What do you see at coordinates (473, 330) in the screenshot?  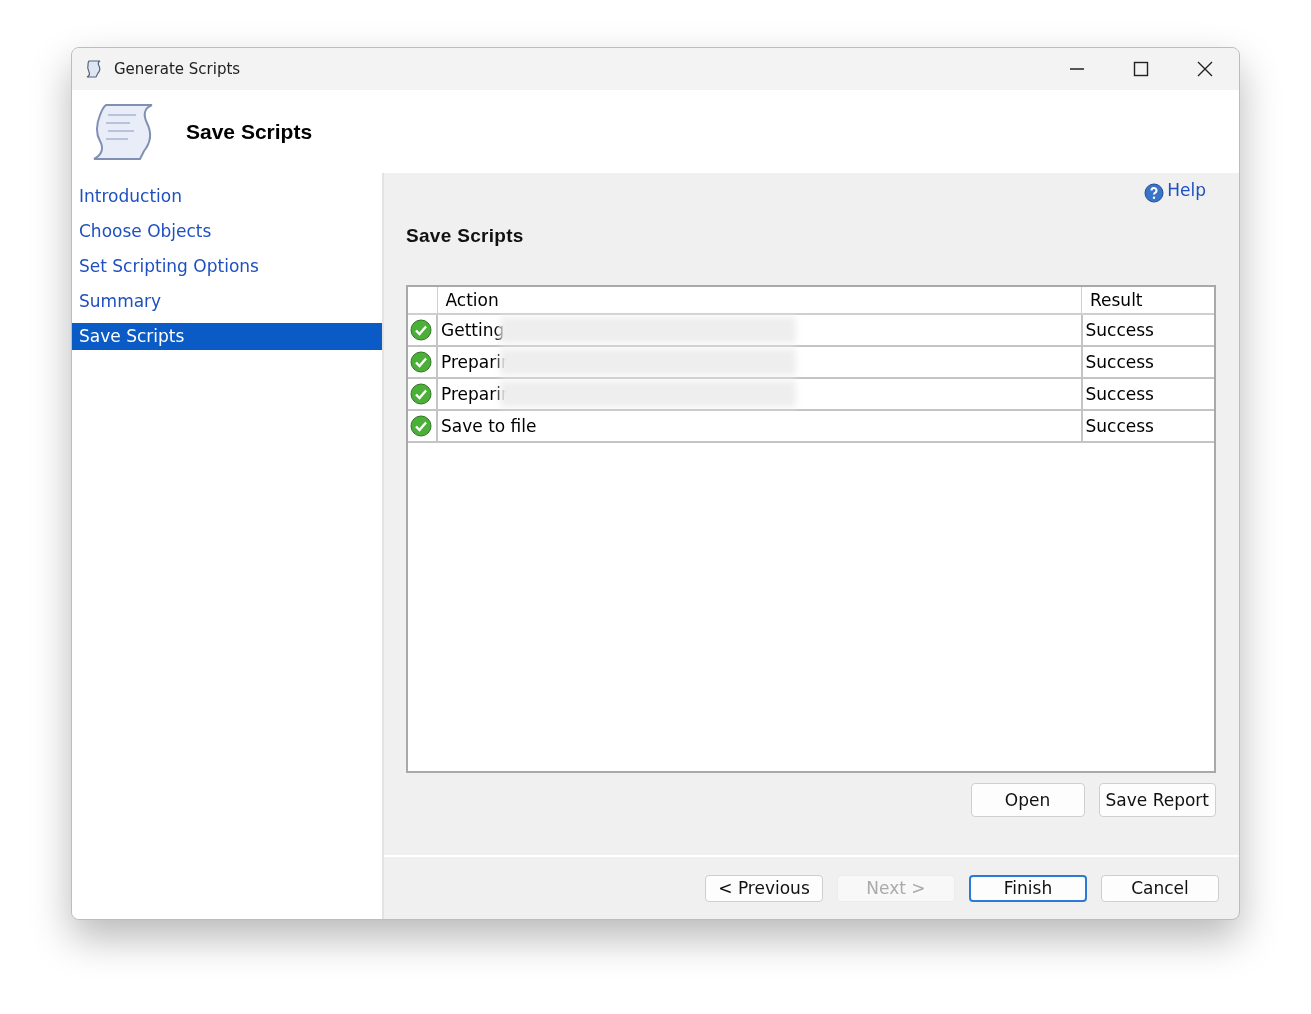 I see `table-cell: Getting` at bounding box center [473, 330].